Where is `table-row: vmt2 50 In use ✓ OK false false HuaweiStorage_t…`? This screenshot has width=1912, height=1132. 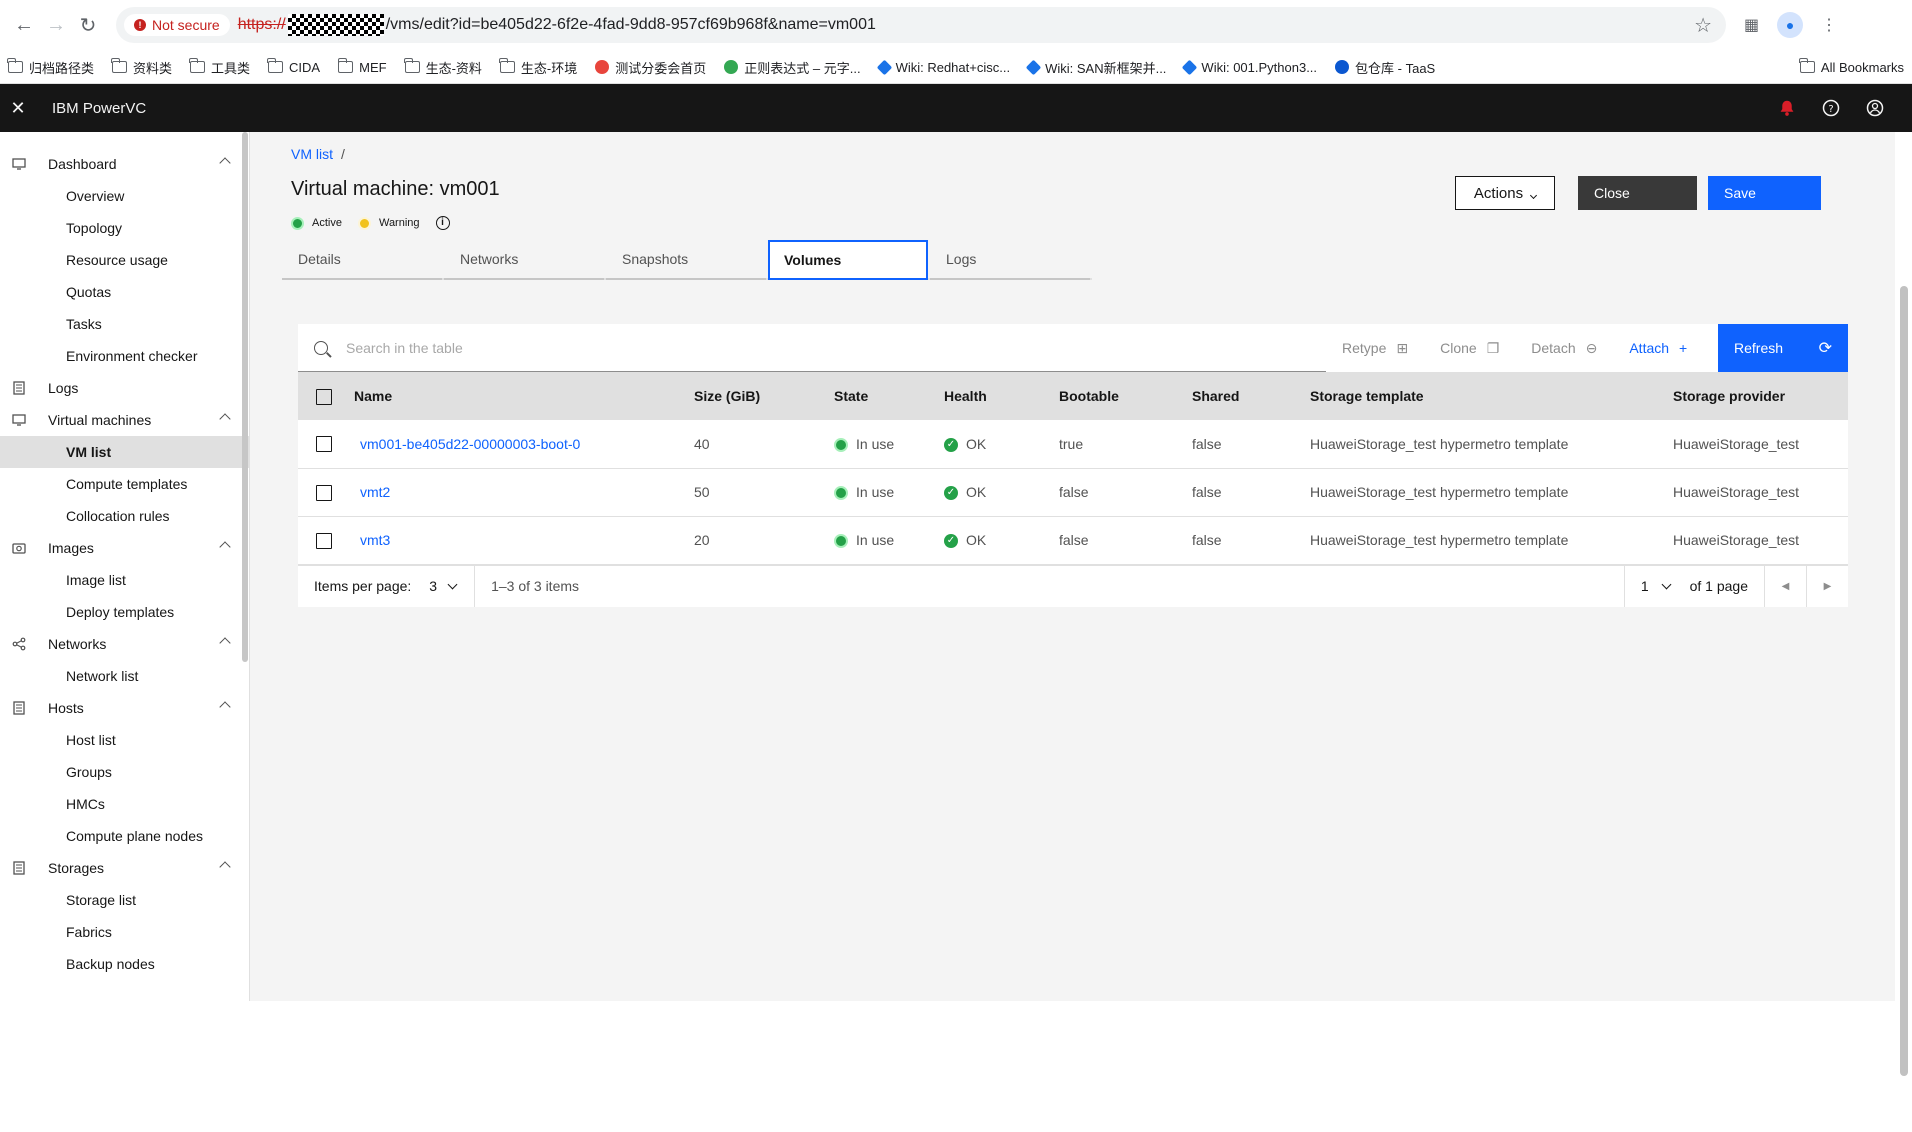
table-row: vmt2 50 In use ✓ OK false false HuaweiStorage_t… is located at coordinates (1073, 492).